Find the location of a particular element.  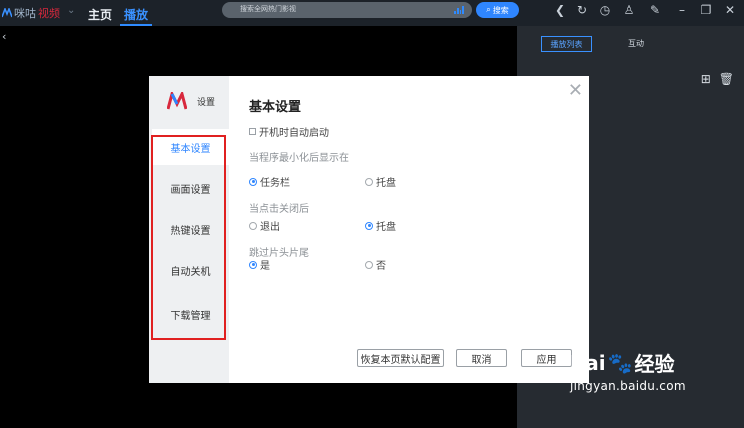

search-button: ⌕ 搜索 is located at coordinates (497, 10).